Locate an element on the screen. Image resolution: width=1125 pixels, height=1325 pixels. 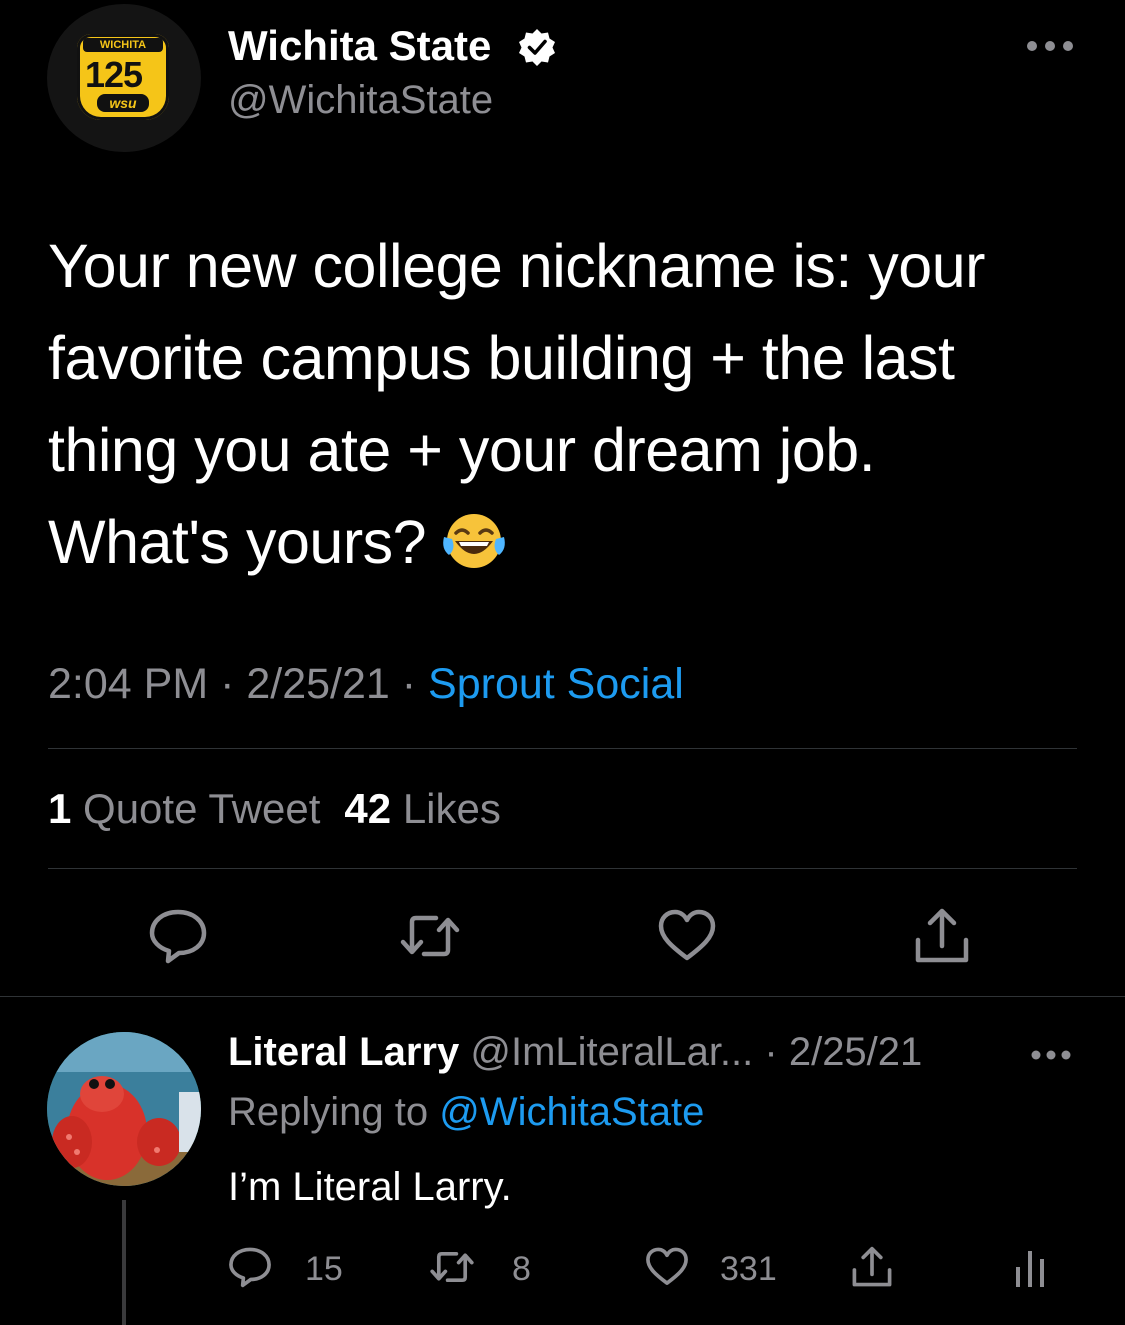
replying-prefix: Replying to is located at coordinates (334, 1112).